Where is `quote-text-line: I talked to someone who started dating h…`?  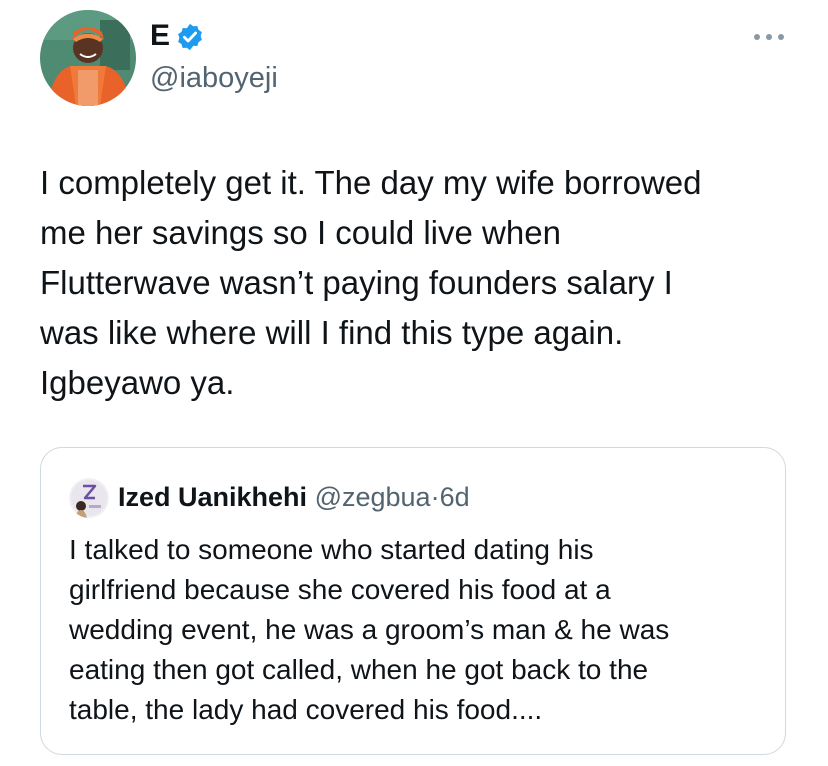 quote-text-line: I talked to someone who started dating h… is located at coordinates (331, 549).